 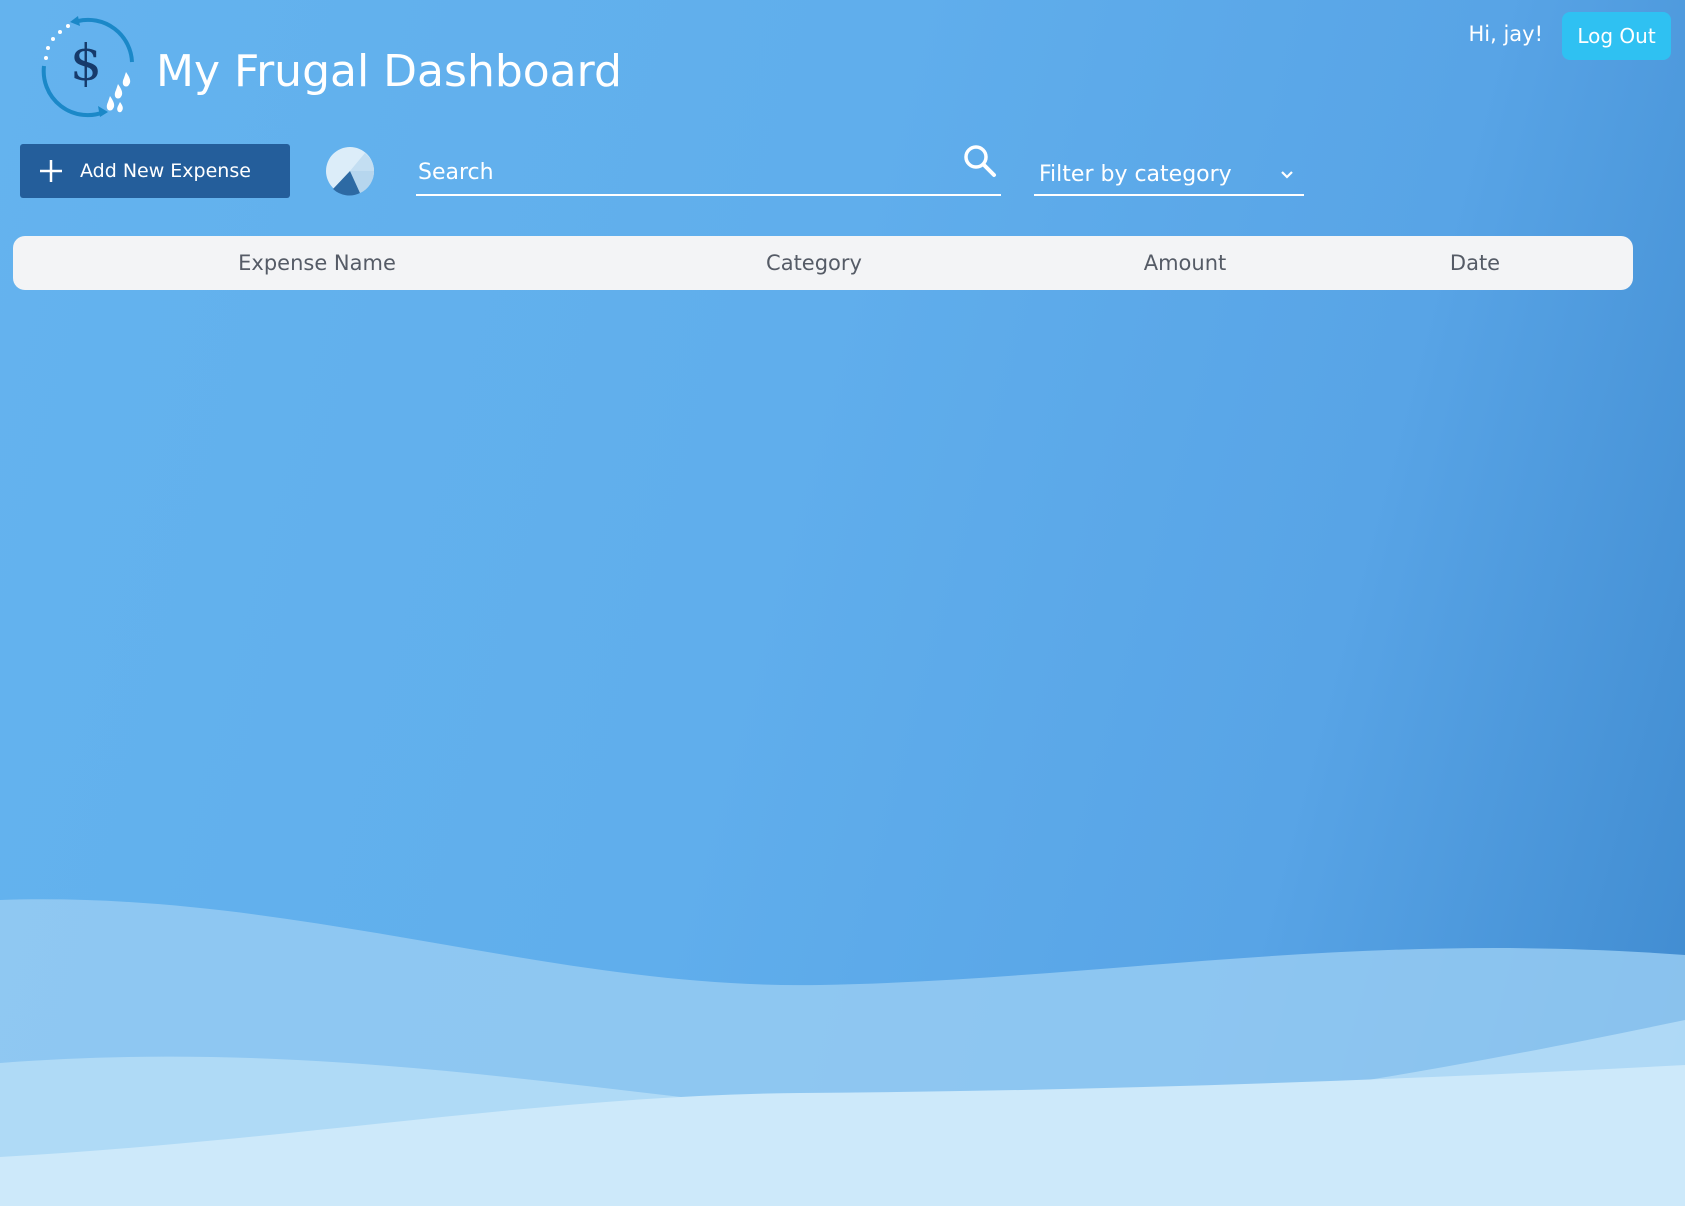 What do you see at coordinates (814, 263) in the screenshot?
I see `column-header-category: Category` at bounding box center [814, 263].